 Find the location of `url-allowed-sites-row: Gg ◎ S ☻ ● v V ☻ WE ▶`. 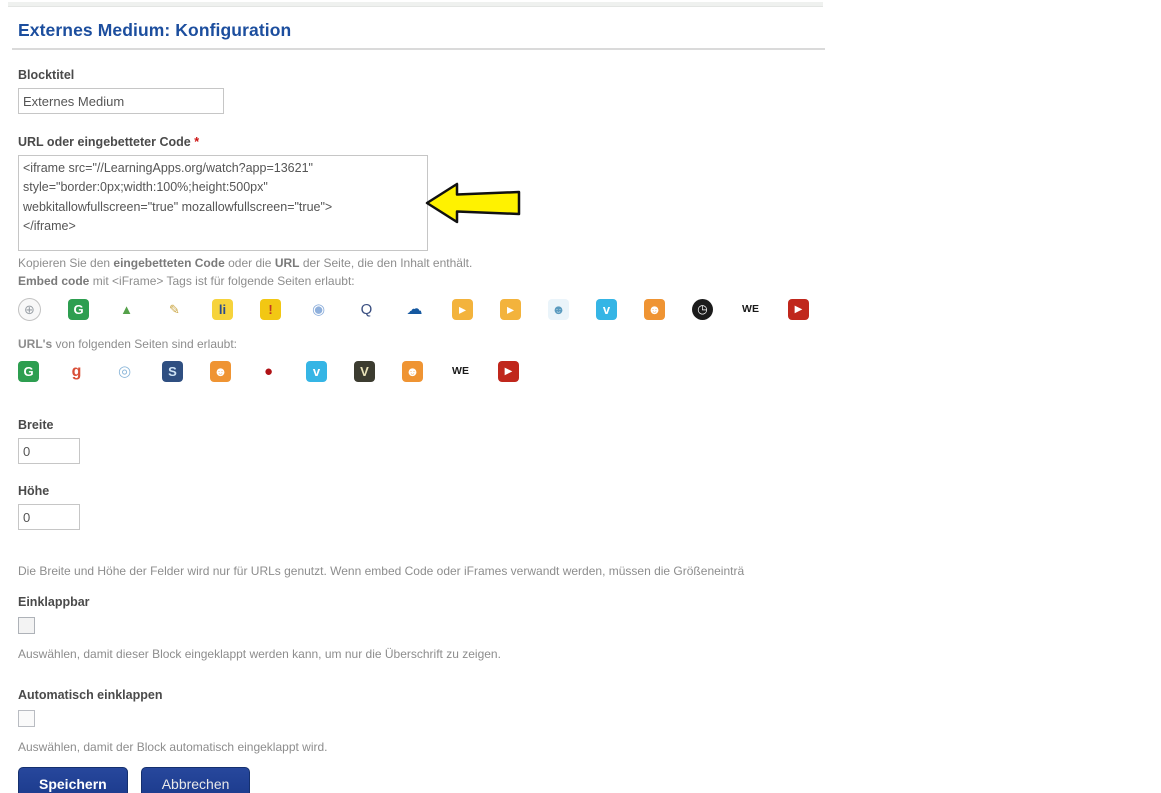

url-allowed-sites-row: Gg ◎ S ☻ ● v V ☻ WE ▶ is located at coordinates (589, 371).